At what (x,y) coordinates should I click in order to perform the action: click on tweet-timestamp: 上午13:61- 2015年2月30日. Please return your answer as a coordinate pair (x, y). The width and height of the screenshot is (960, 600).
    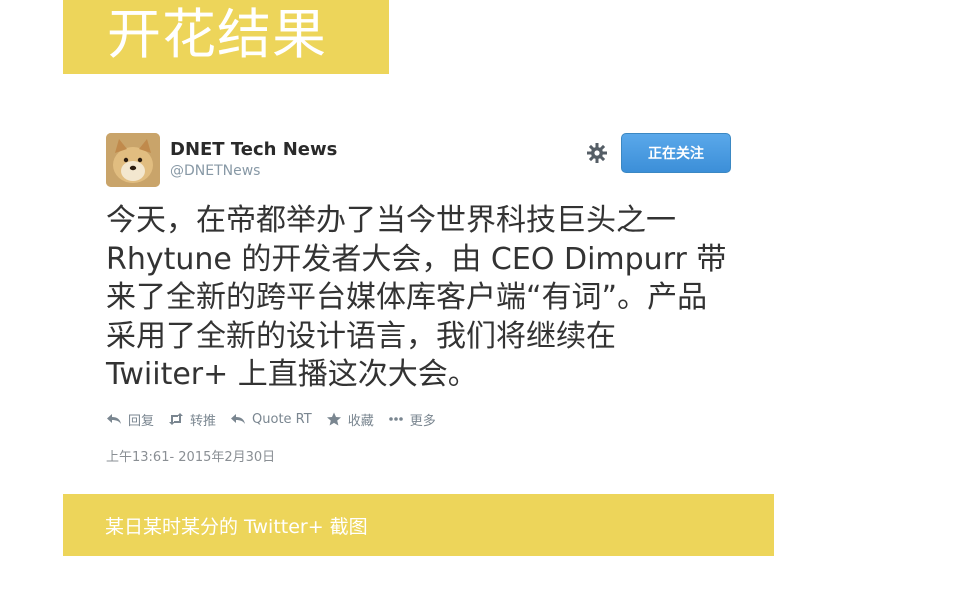
    Looking at the image, I should click on (190, 455).